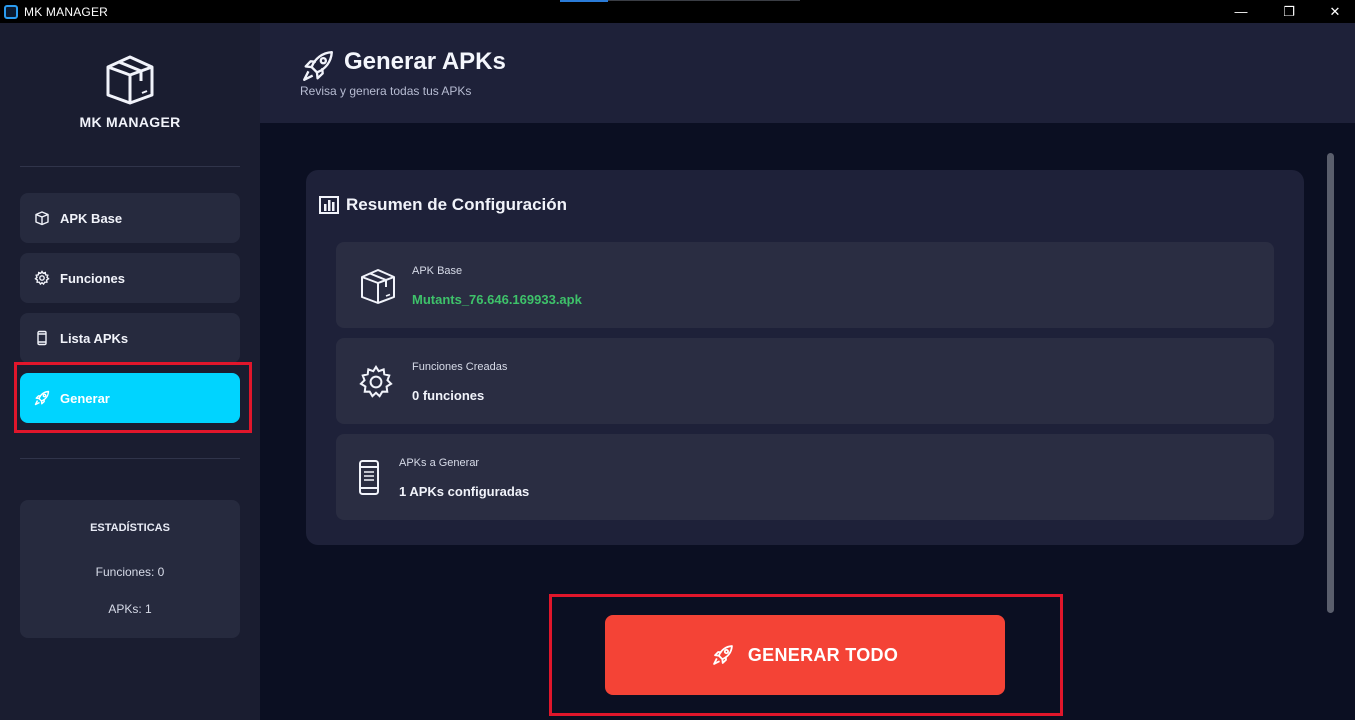 This screenshot has width=1355, height=720. Describe the element at coordinates (130, 122) in the screenshot. I see `logo-title: MK MANAGER` at that location.